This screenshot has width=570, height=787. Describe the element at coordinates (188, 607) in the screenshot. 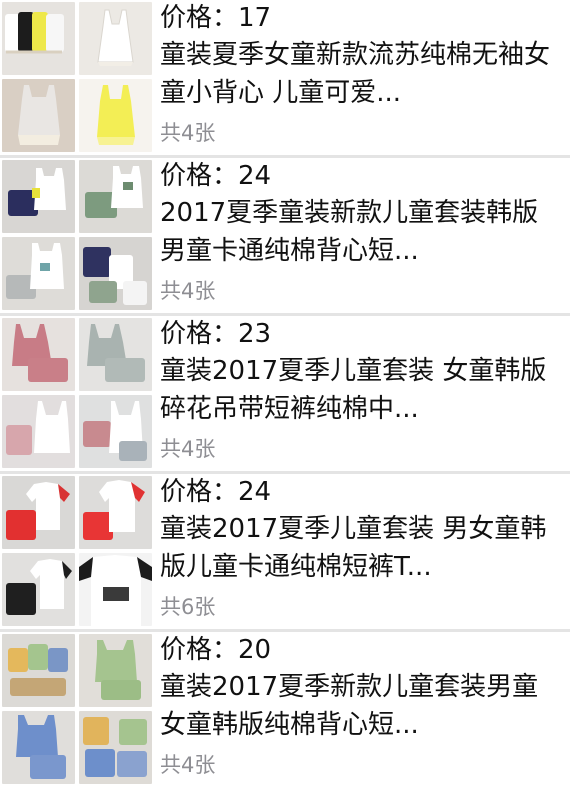

I see `image-count: 共6张` at that location.